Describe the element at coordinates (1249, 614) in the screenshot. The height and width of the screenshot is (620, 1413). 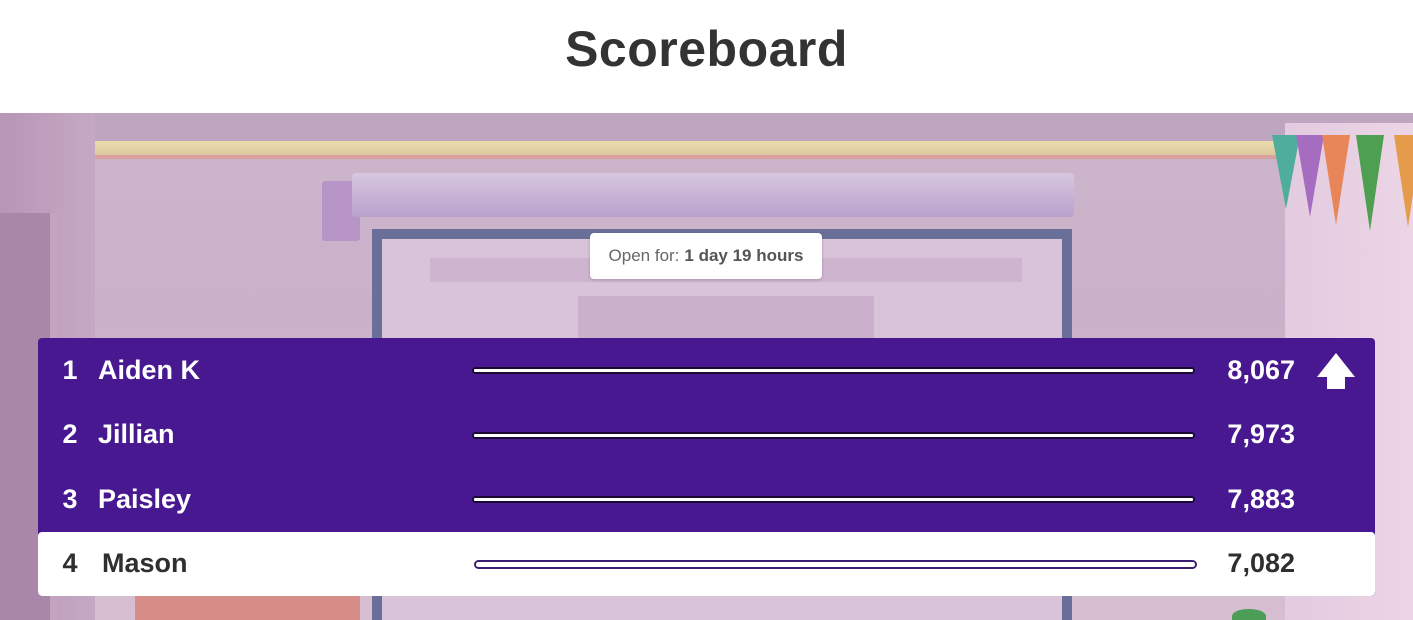
I see `plant` at that location.